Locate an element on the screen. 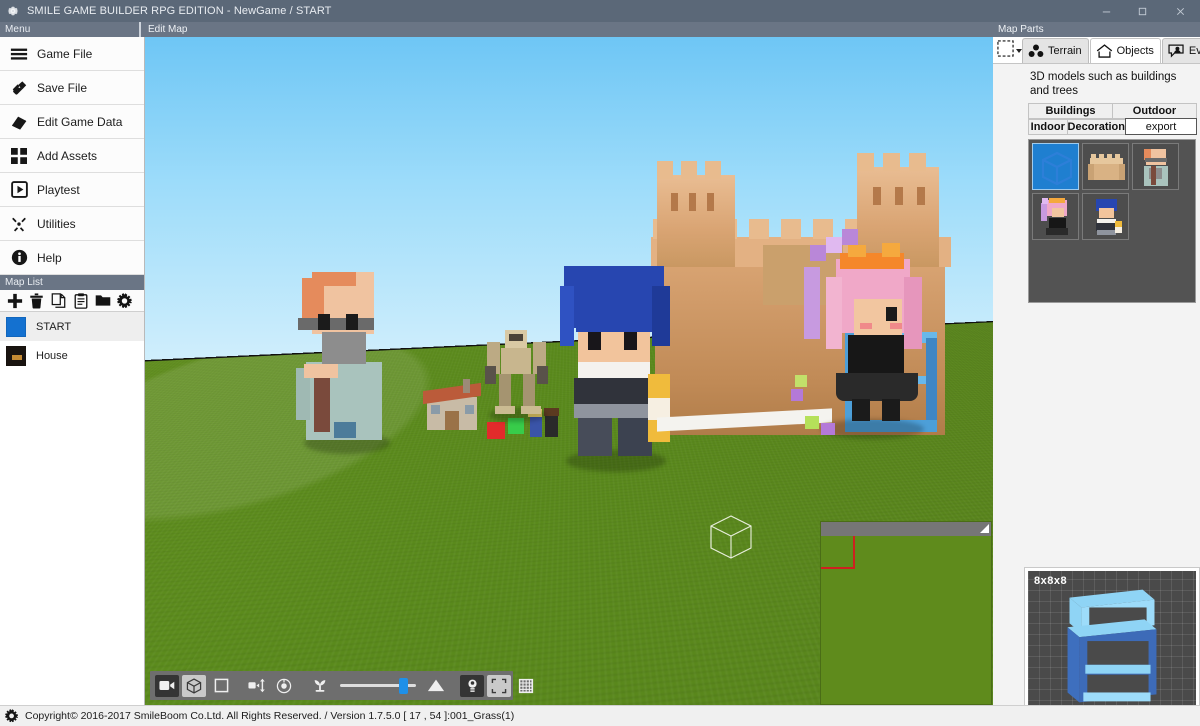 This screenshot has height=726, width=1200. clipboard-icon is located at coordinates (80, 300).